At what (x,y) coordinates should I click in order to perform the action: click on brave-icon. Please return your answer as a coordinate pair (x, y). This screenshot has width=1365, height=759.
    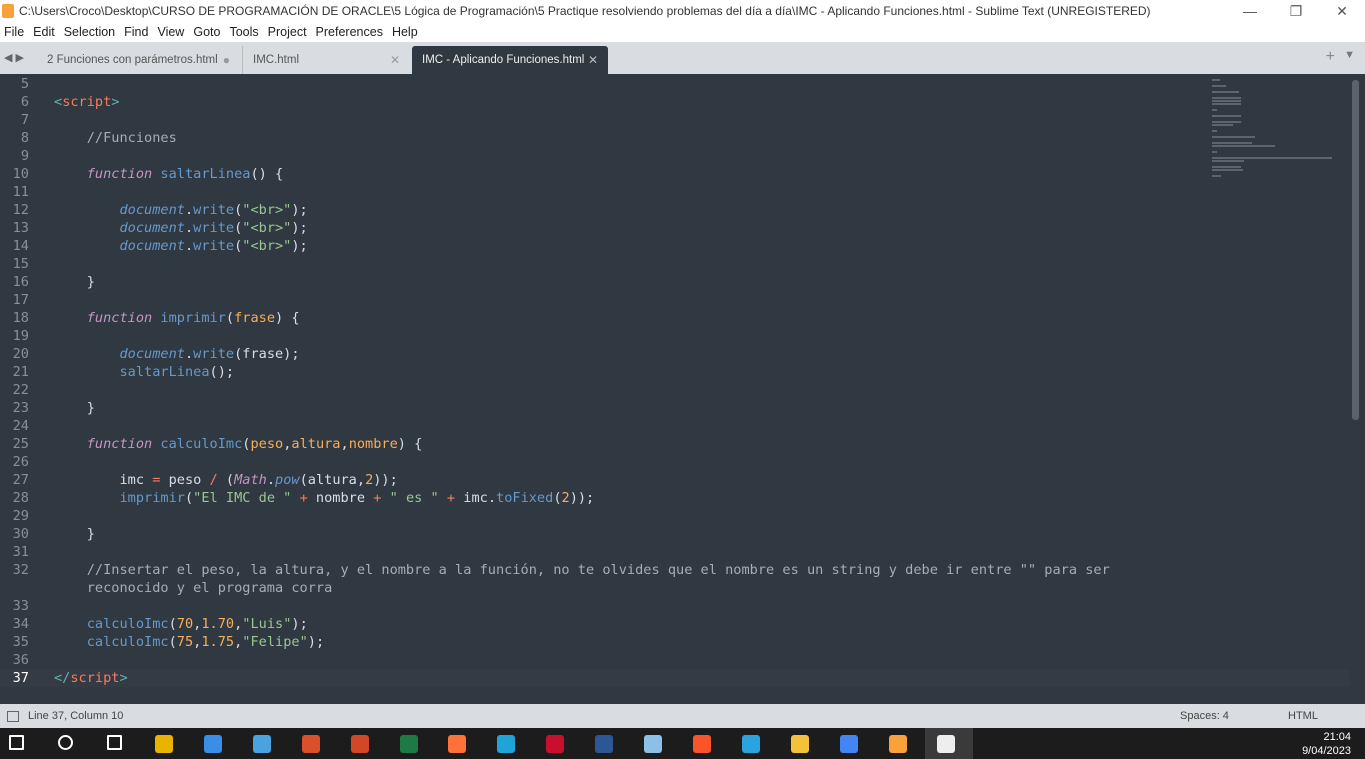
    Looking at the image, I should click on (701, 744).